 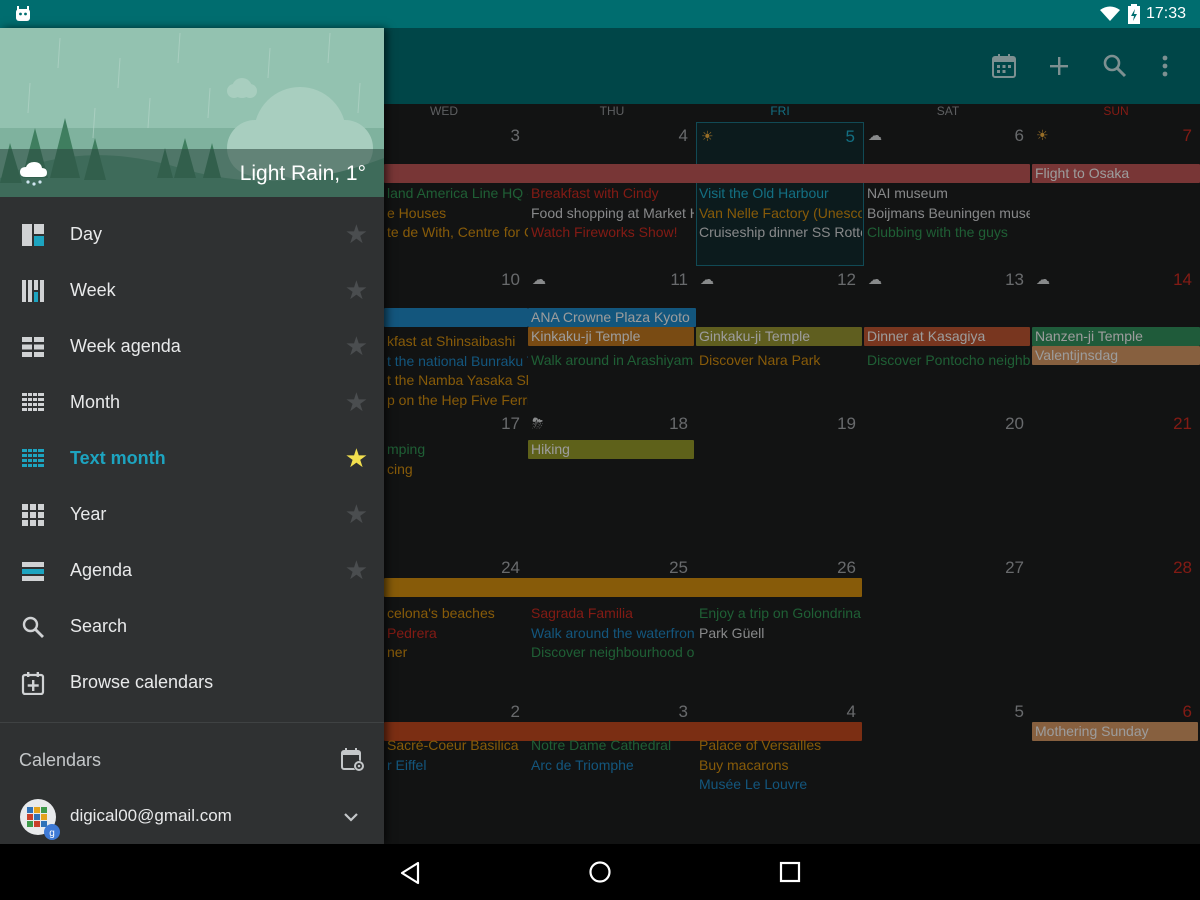 I want to click on event-item: ner, so click(x=456, y=652).